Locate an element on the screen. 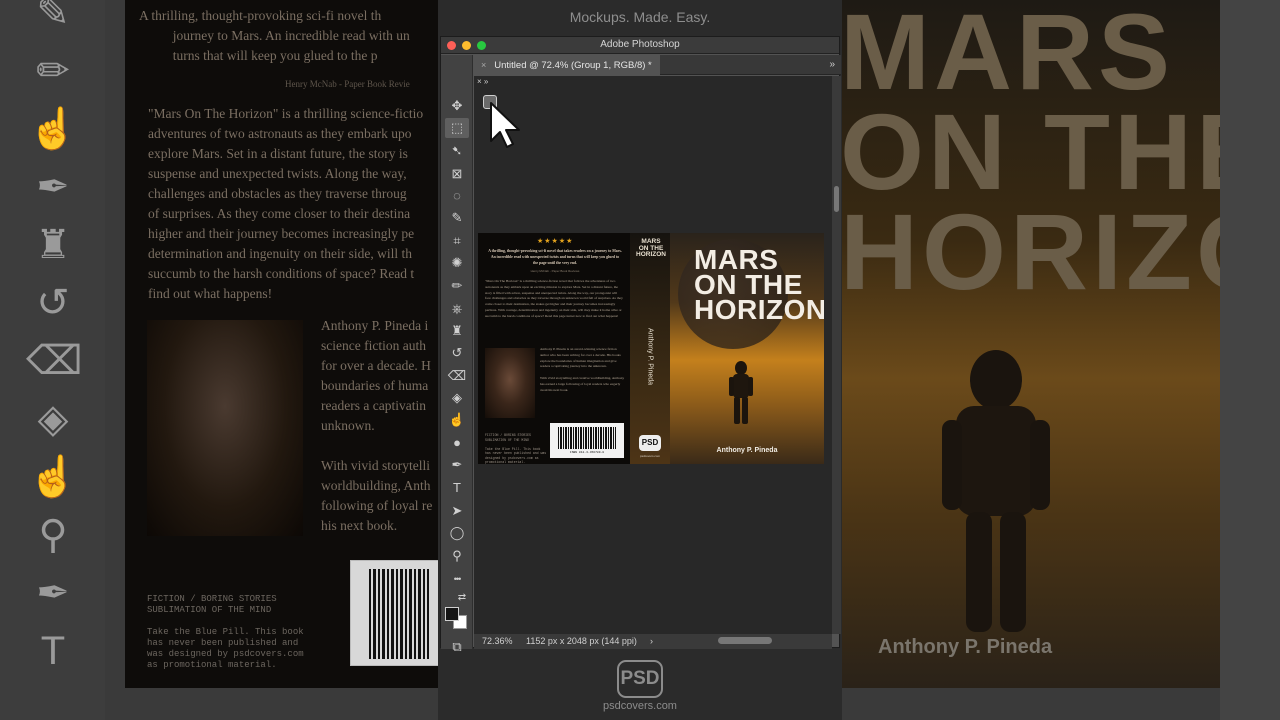 Image resolution: width=1280 pixels, height=720 pixels. bg-eyedropper-icon: ✒ is located at coordinates (53, 187).